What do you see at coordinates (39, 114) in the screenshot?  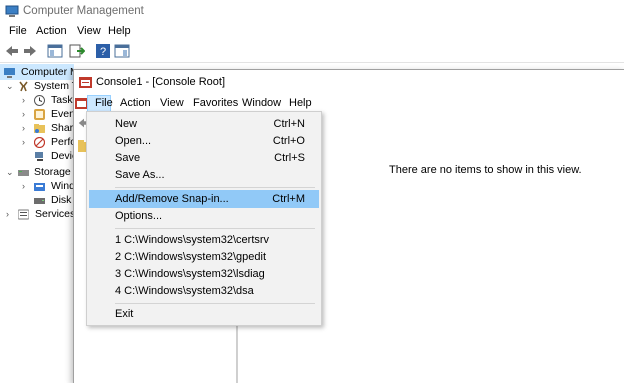 I see `event-viewer-icon` at bounding box center [39, 114].